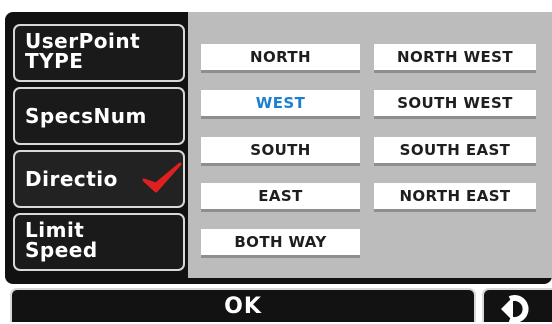  I want to click on option-north: NORTH, so click(280, 57).